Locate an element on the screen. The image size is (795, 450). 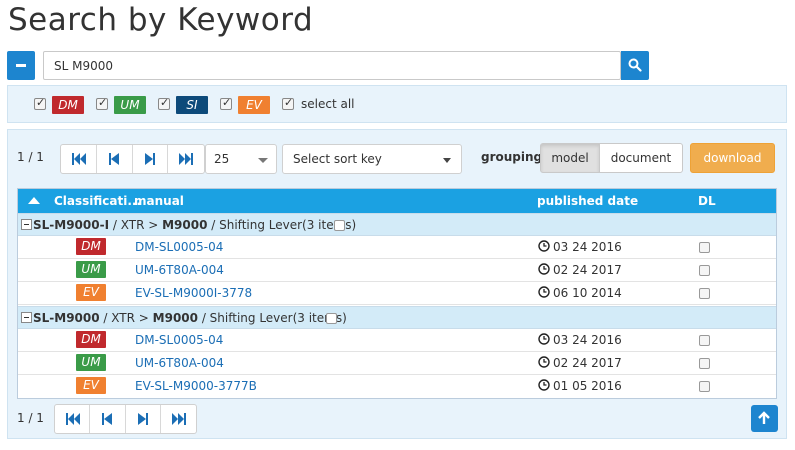
minus-icon is located at coordinates (21, 65).